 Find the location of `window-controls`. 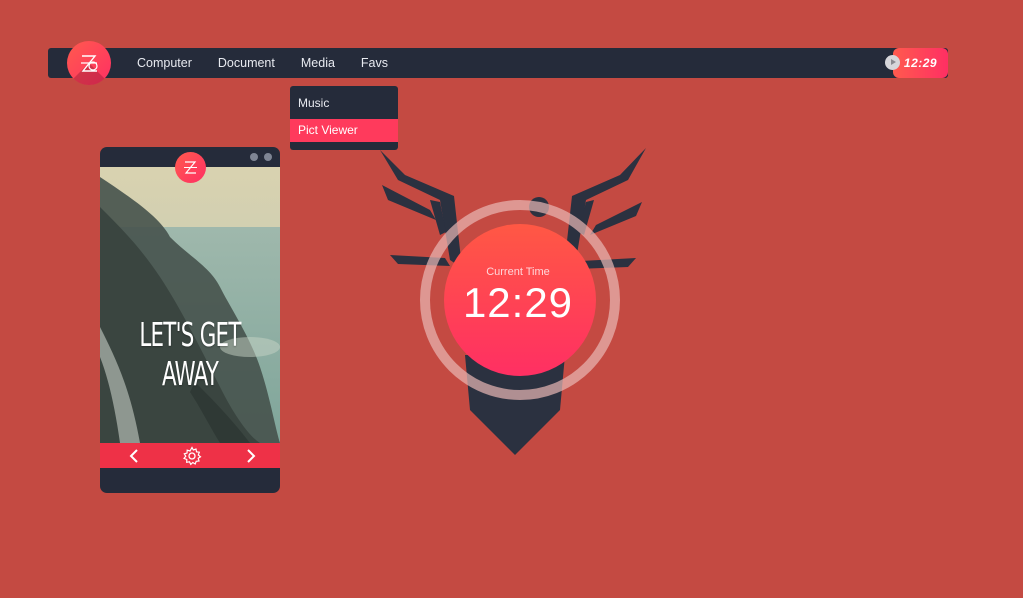

window-controls is located at coordinates (261, 157).